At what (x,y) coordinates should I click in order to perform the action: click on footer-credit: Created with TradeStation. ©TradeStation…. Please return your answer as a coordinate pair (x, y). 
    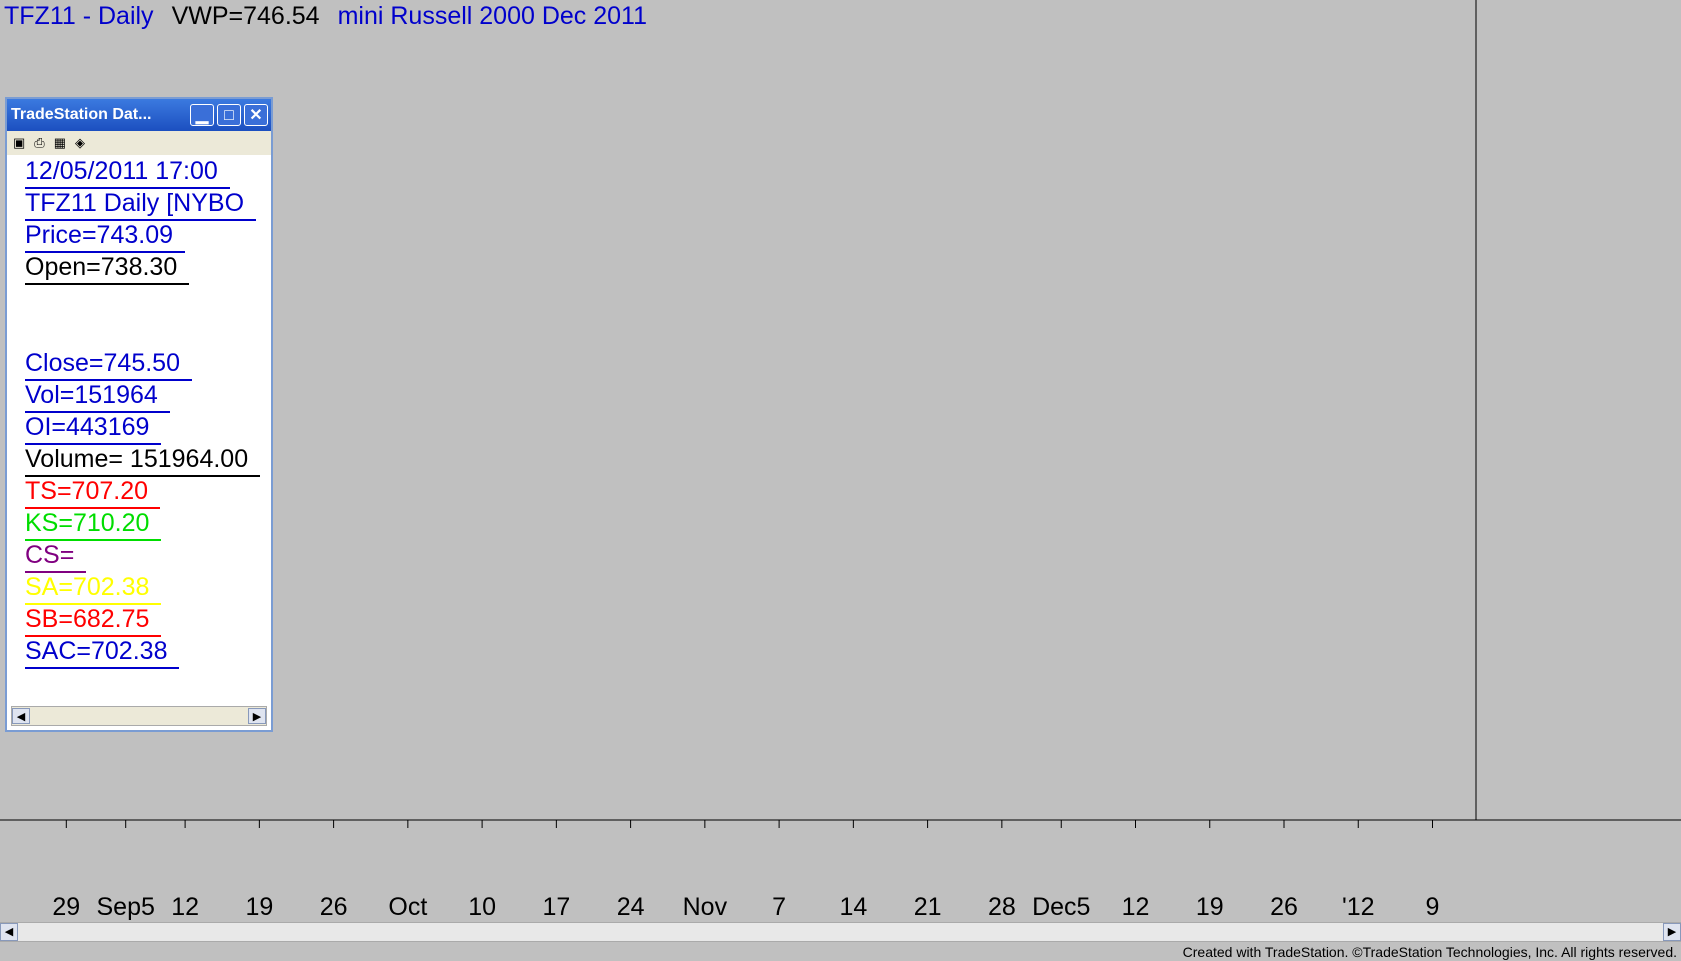
    Looking at the image, I should click on (1429, 952).